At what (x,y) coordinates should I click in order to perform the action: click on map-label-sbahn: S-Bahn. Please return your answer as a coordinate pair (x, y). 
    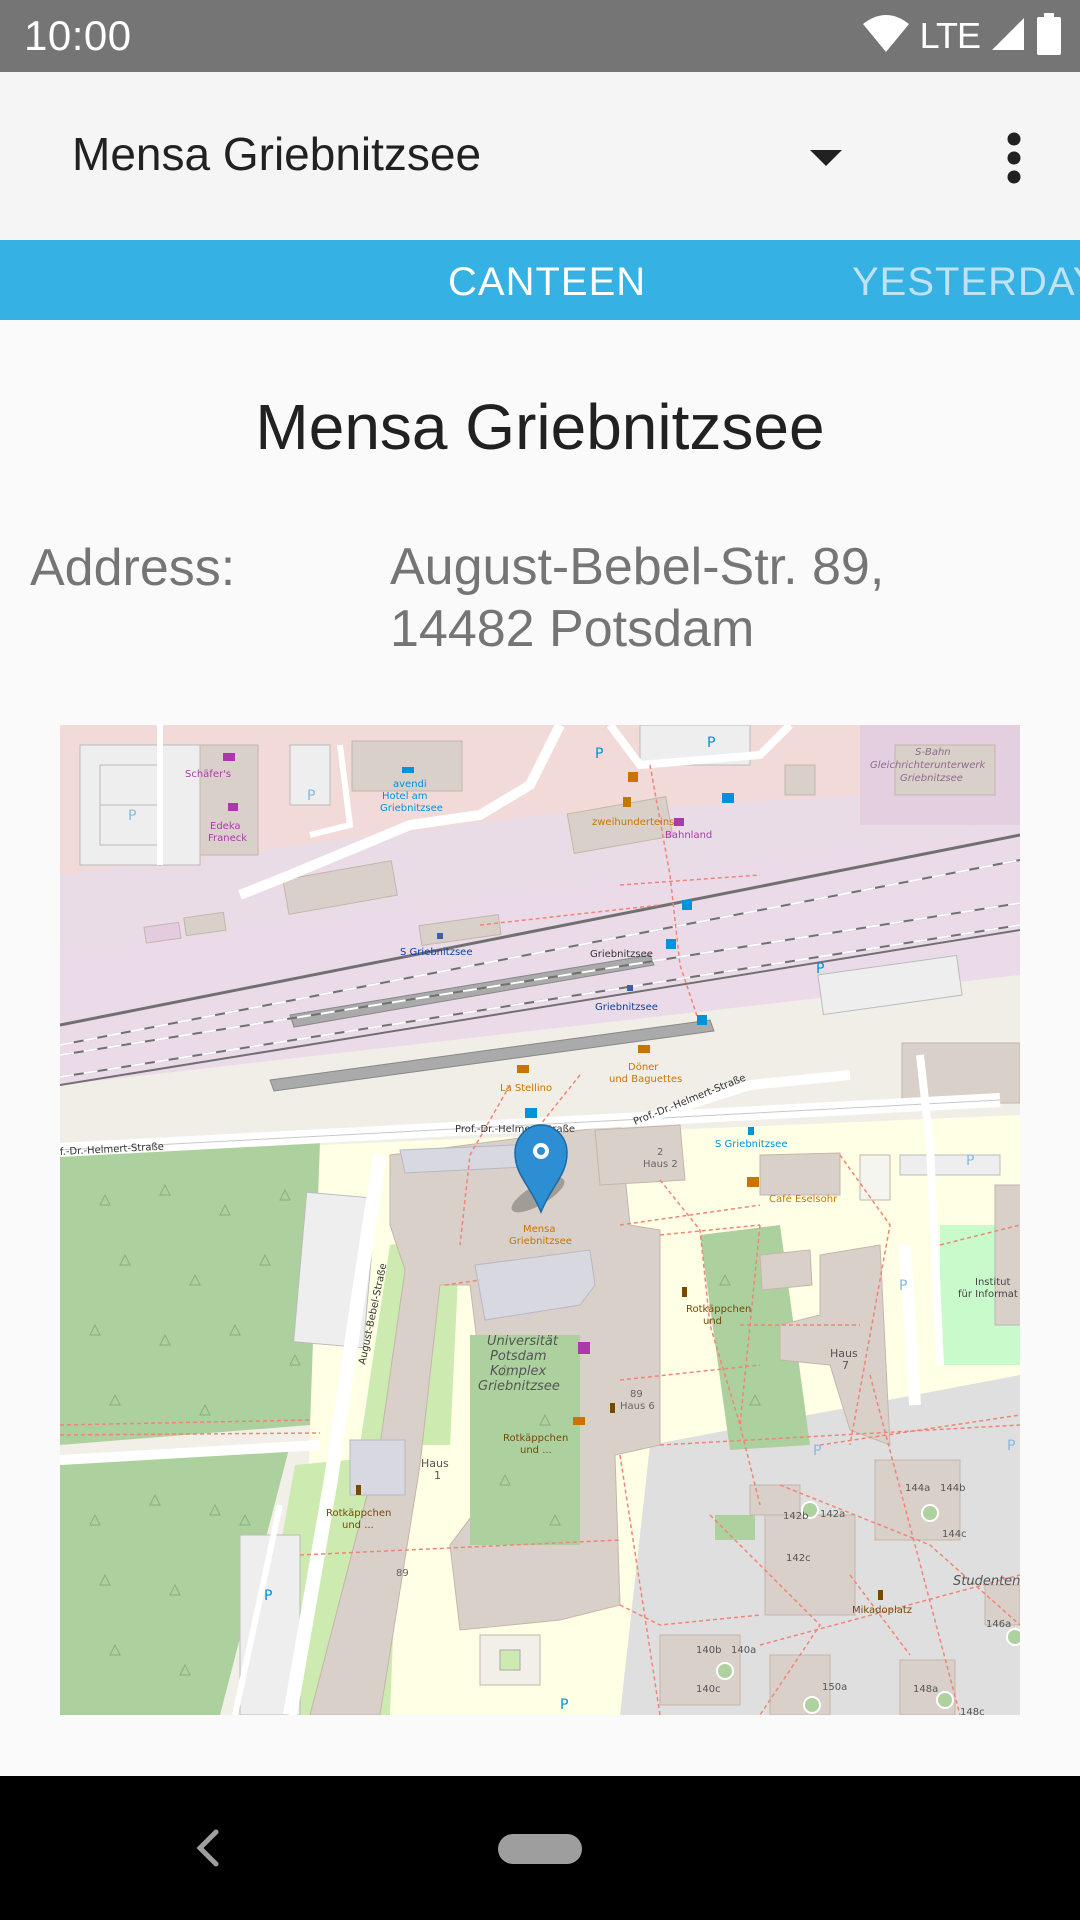
    Looking at the image, I should click on (933, 752).